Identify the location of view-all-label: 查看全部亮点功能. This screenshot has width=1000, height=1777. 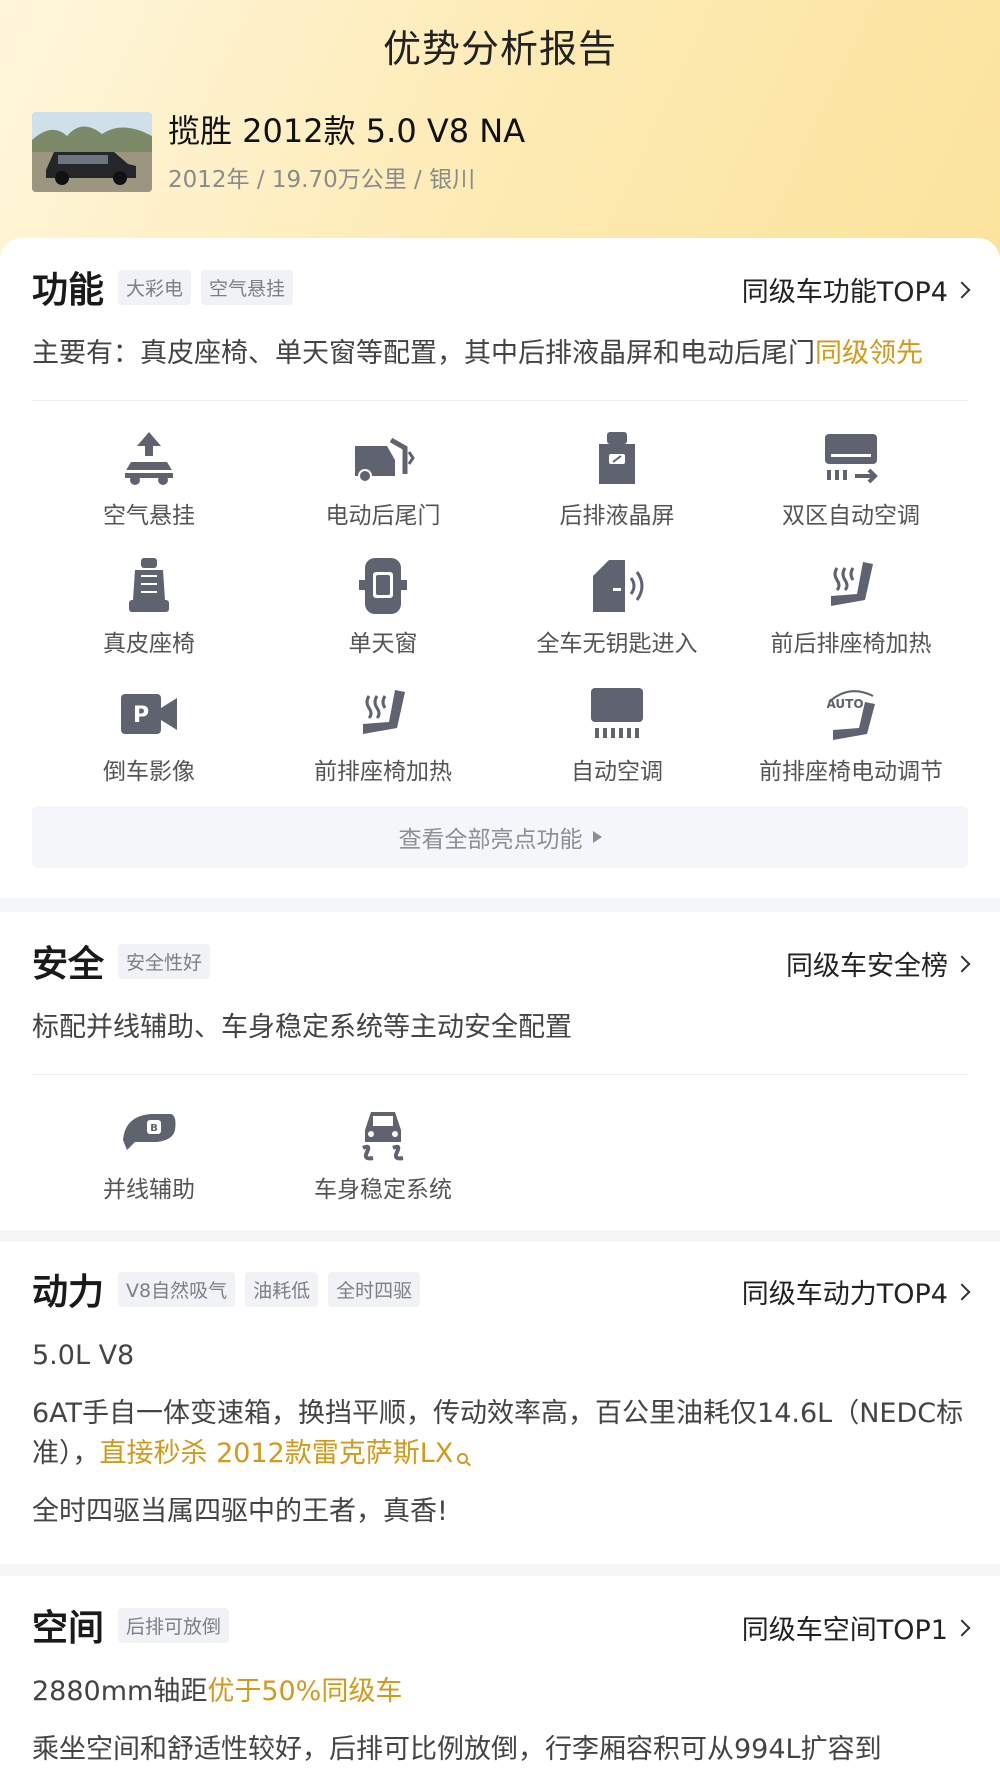
(490, 840).